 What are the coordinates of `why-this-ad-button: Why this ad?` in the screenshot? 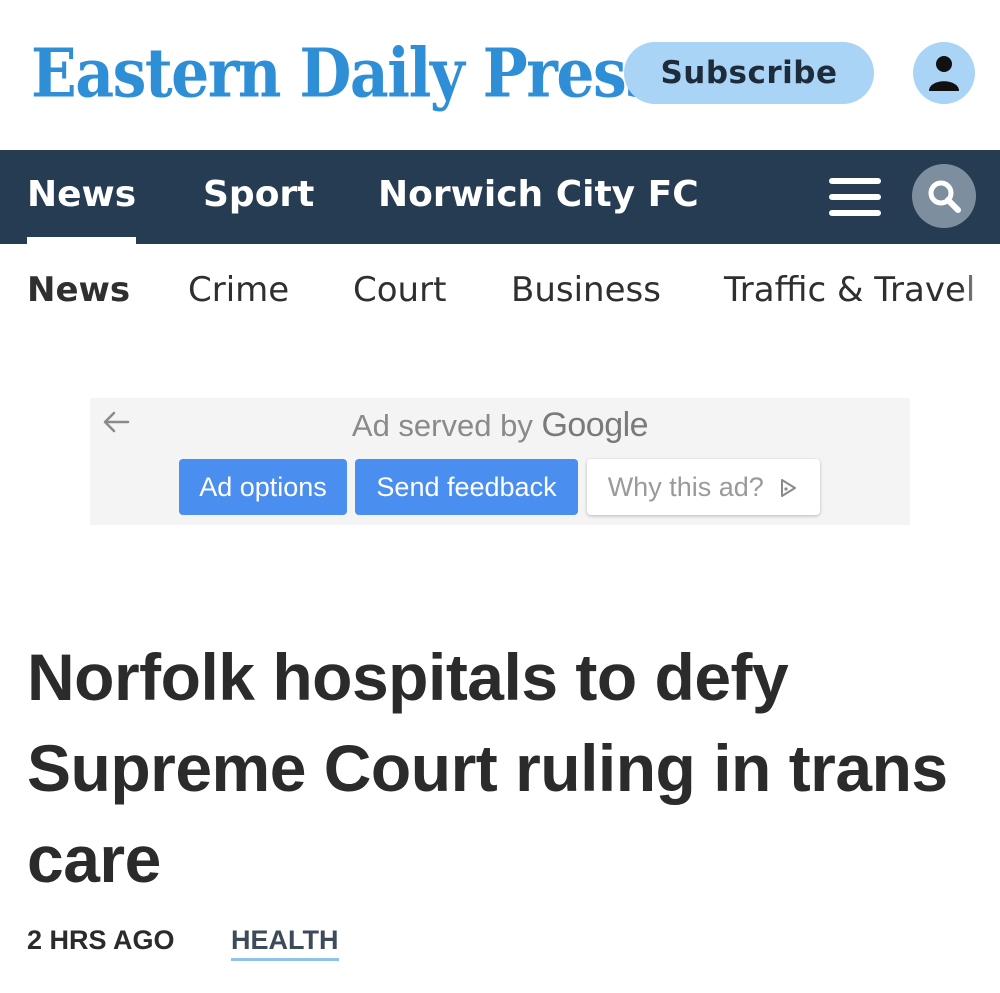 It's located at (703, 487).